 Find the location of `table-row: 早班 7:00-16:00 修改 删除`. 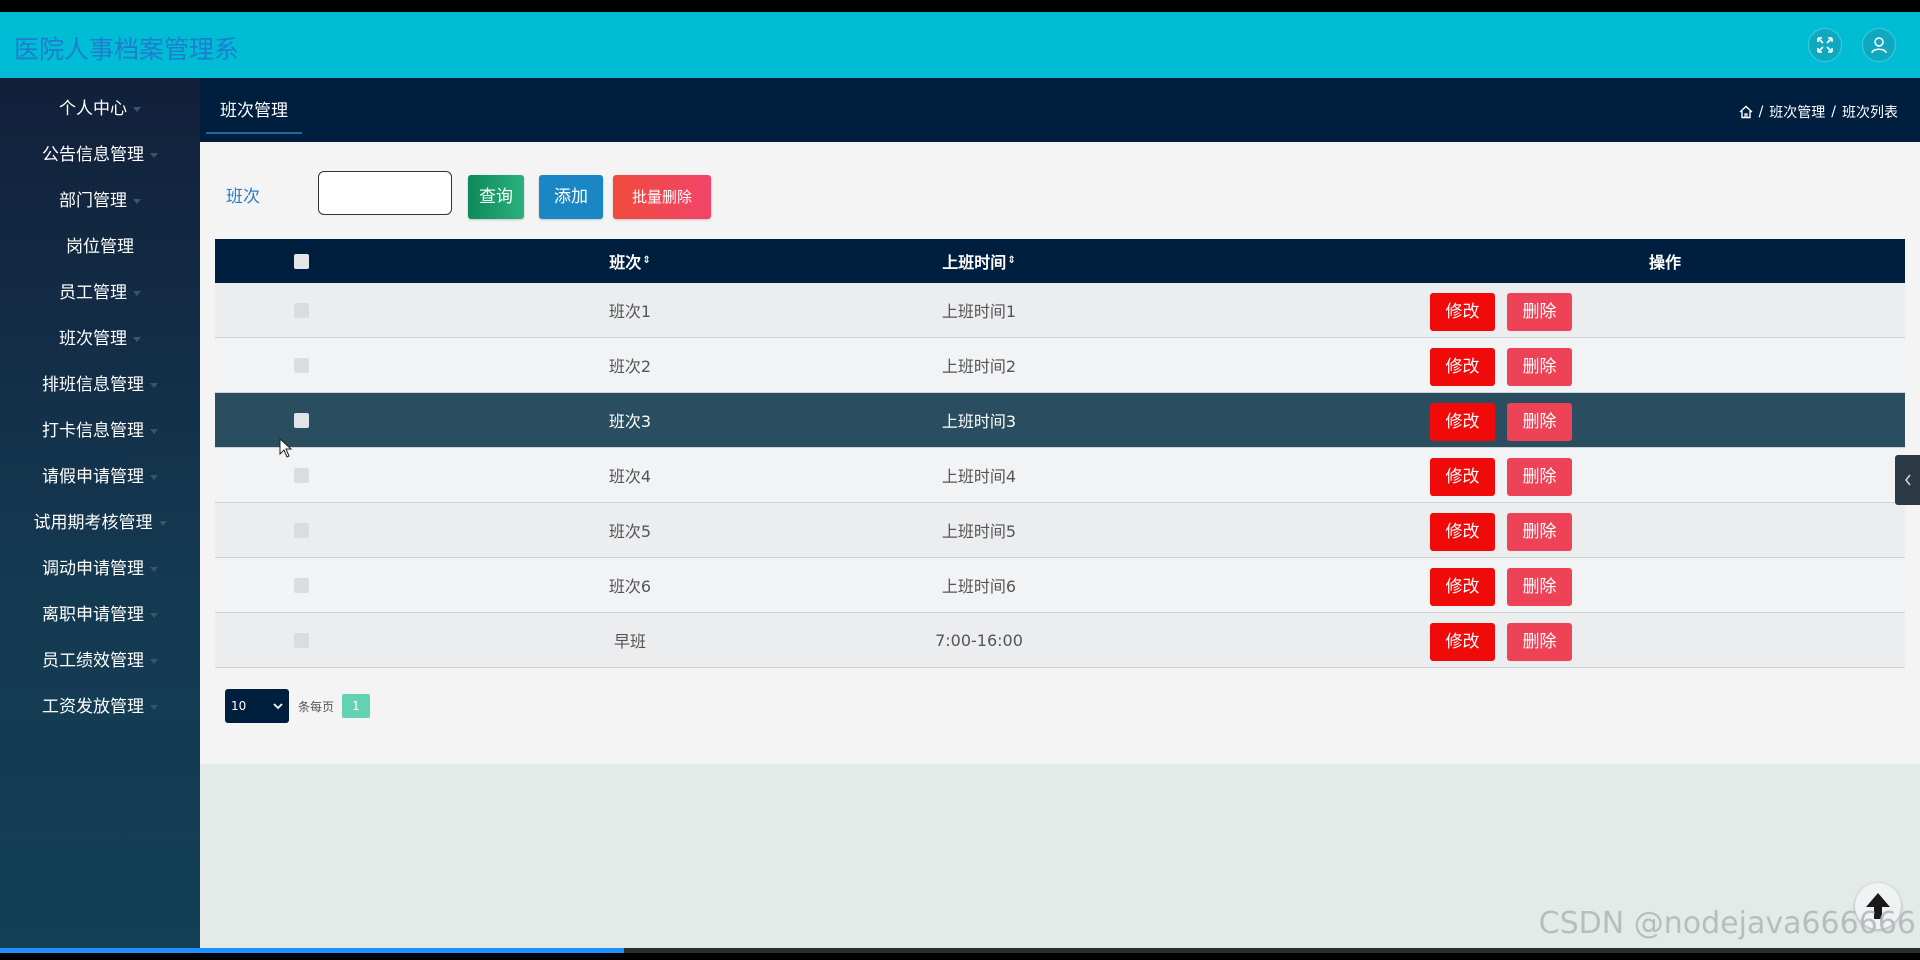

table-row: 早班 7:00-16:00 修改 删除 is located at coordinates (1060, 640).